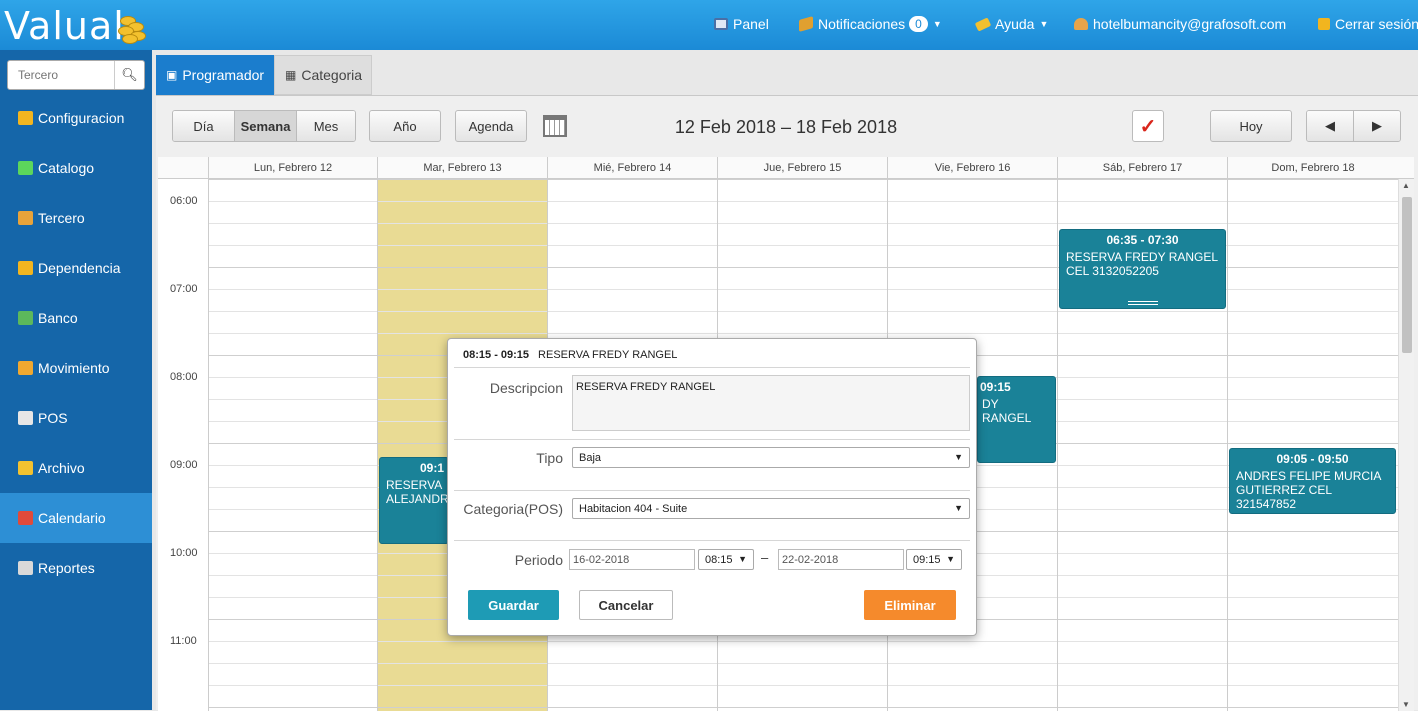 The height and width of the screenshot is (711, 1418). Describe the element at coordinates (555, 126) in the screenshot. I see `date-picker-icon` at that location.